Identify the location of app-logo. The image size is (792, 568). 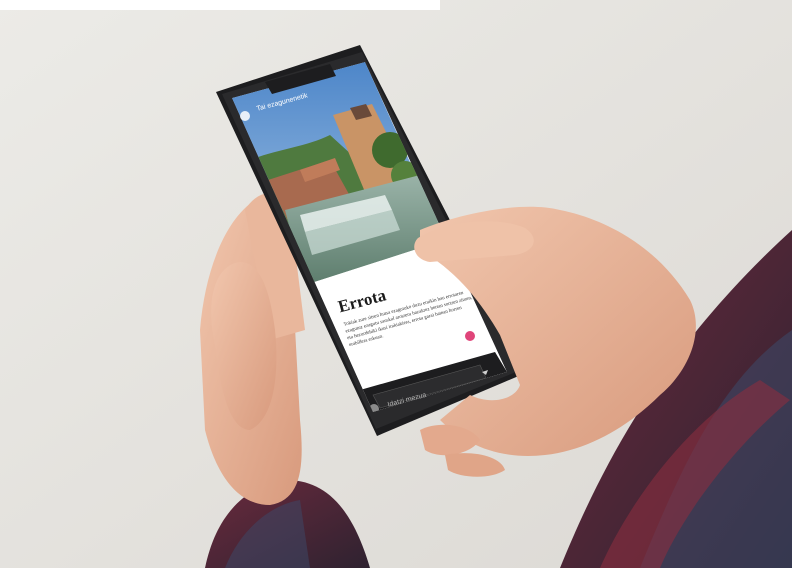
(245, 116).